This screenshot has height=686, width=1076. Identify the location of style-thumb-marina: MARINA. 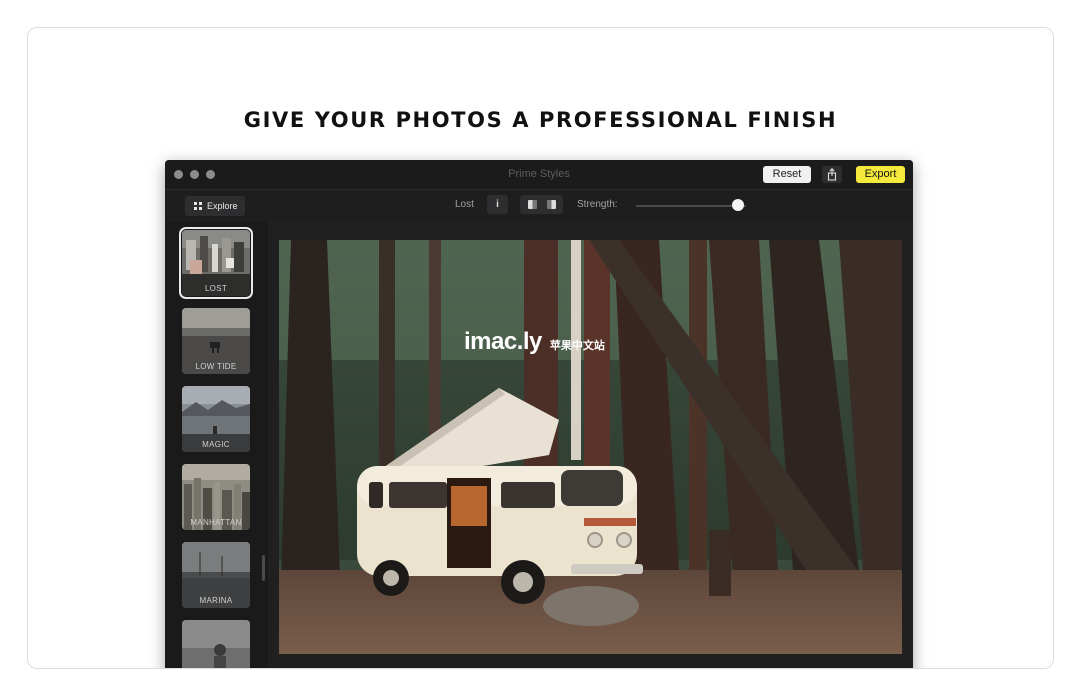
(216, 575).